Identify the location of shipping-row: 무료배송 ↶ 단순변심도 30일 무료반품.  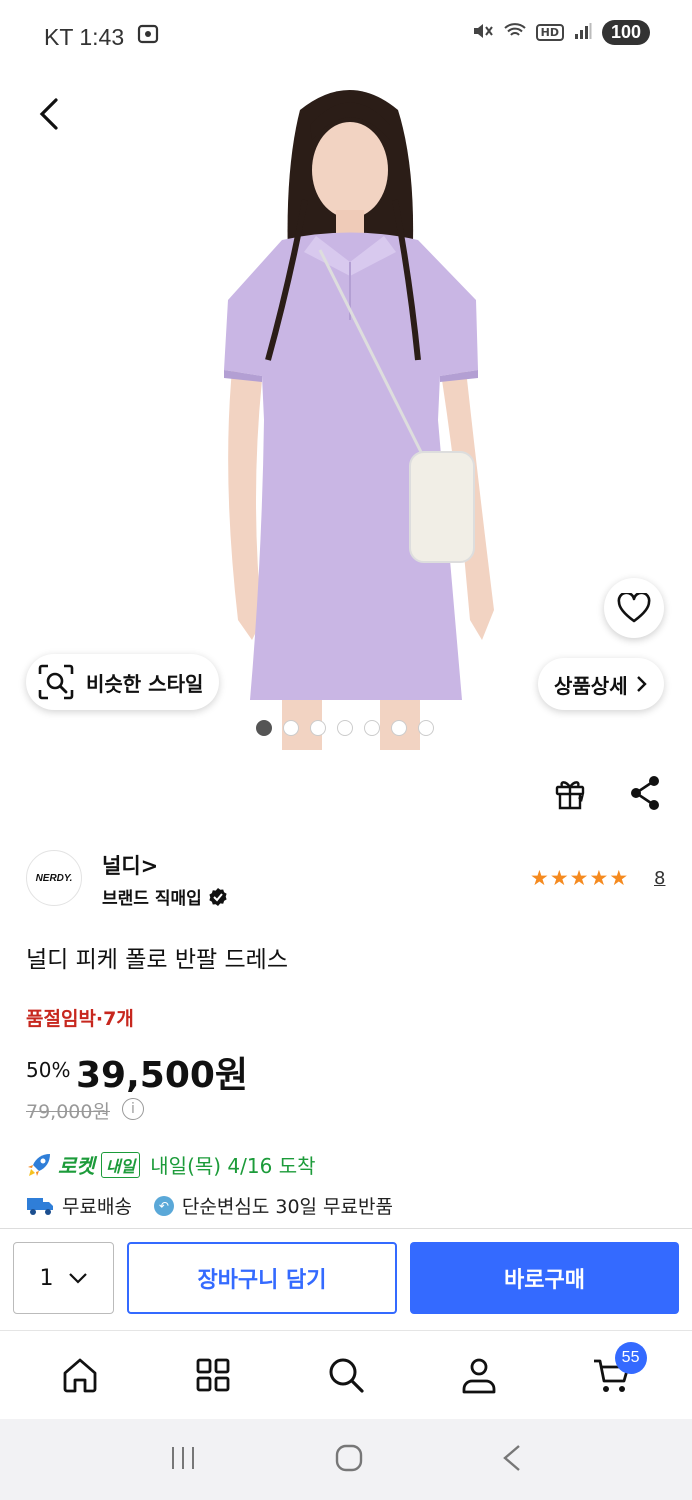
(209, 1205).